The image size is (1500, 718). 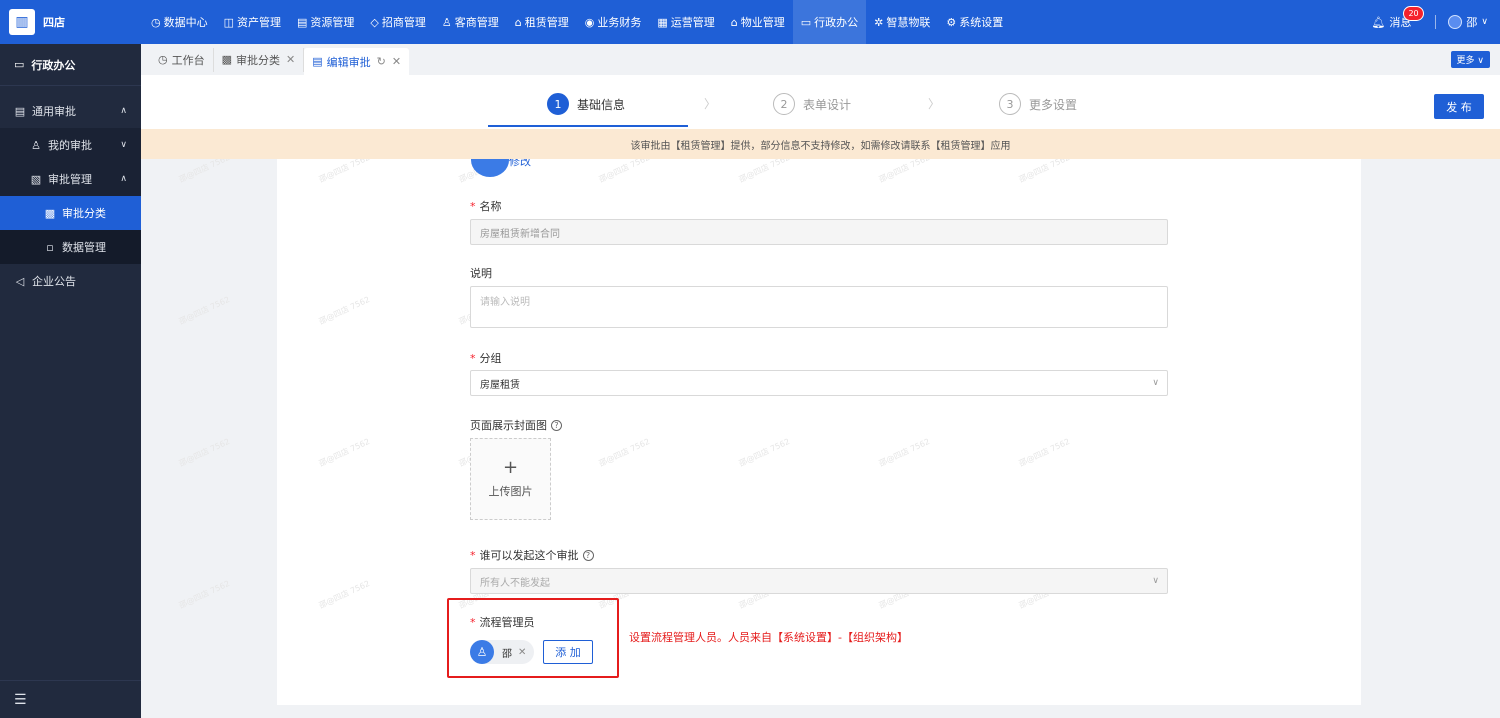 What do you see at coordinates (252, 22) in the screenshot?
I see `nav-assets: ◫ 资产管理` at bounding box center [252, 22].